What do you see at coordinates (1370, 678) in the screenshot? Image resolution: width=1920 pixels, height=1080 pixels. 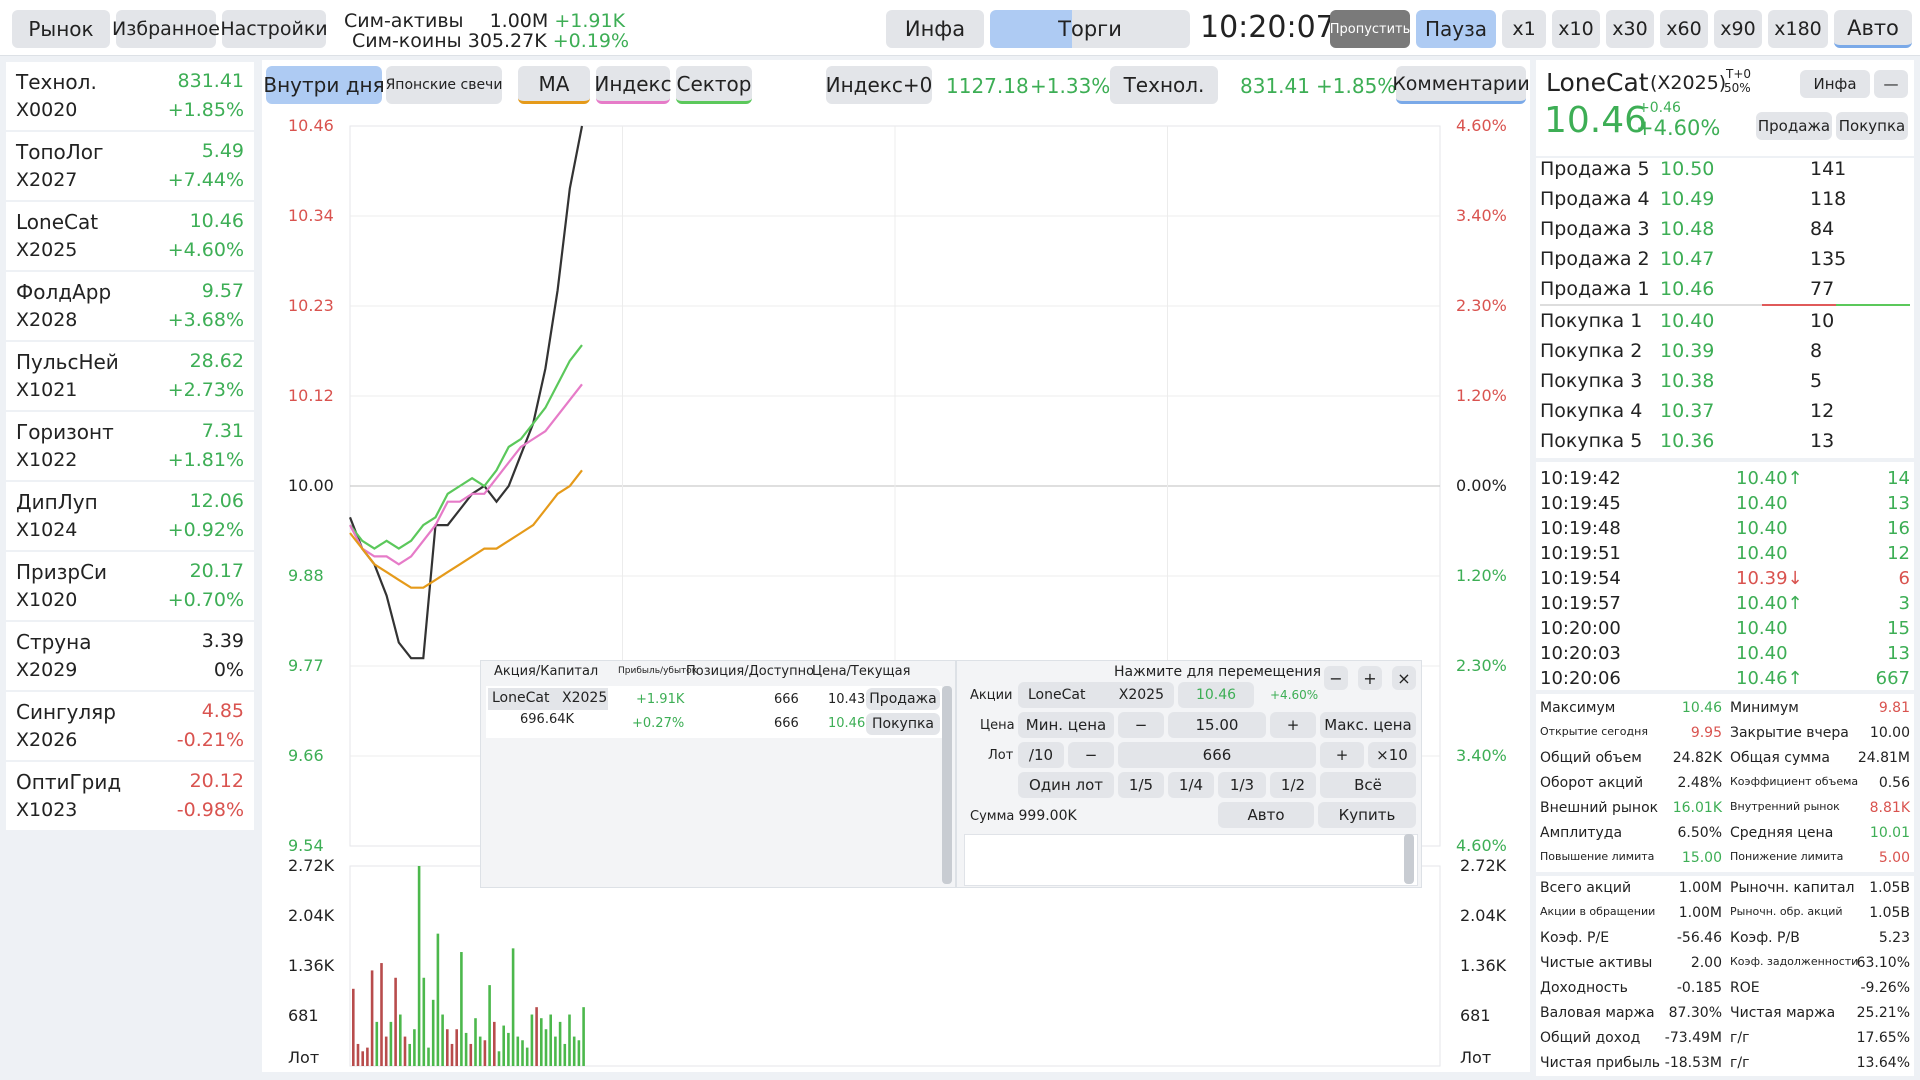 I see `order-expand-button: +` at bounding box center [1370, 678].